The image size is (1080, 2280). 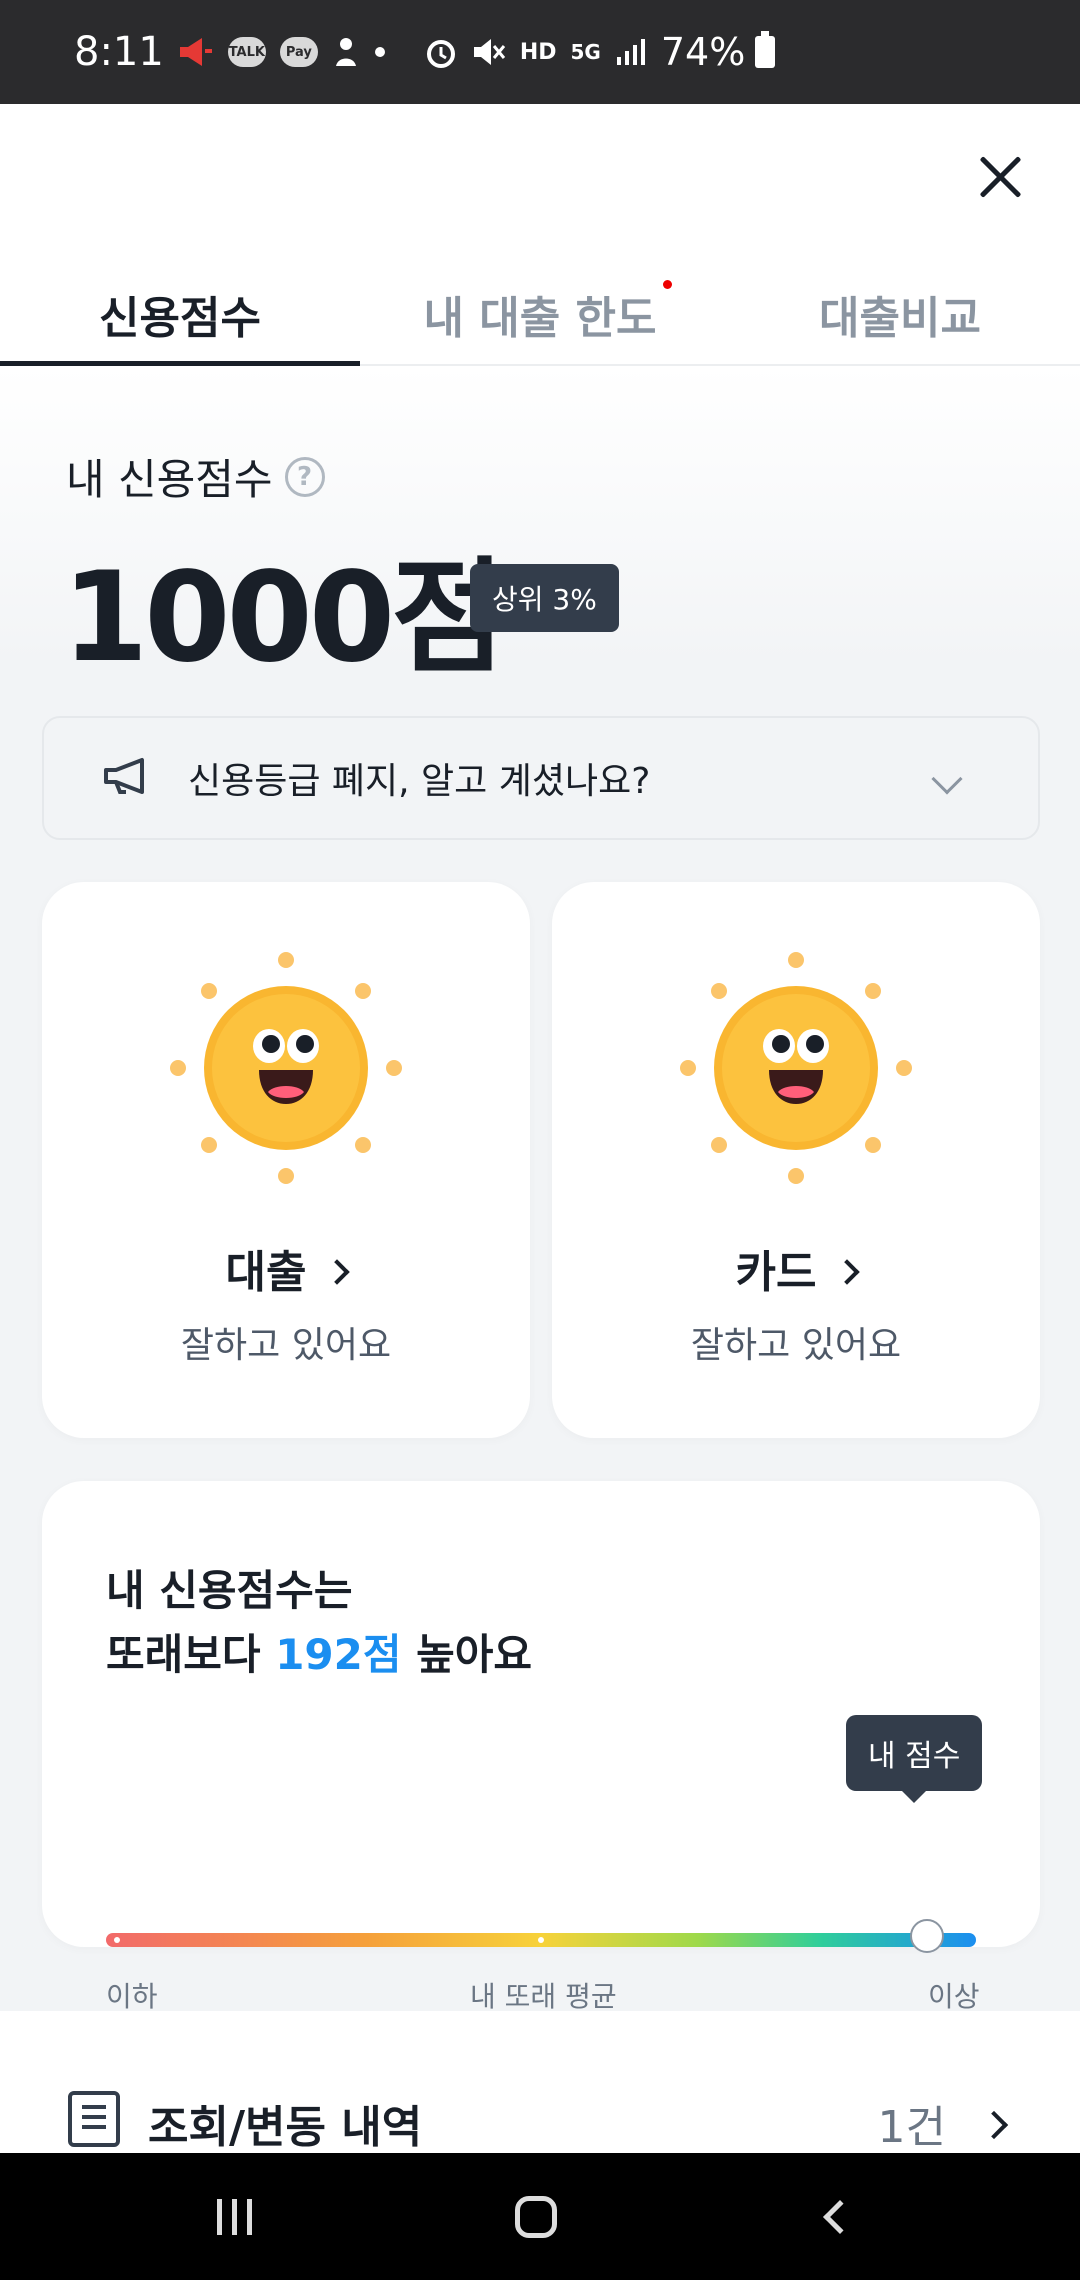 I want to click on 5g-icon: 5G, so click(x=585, y=52).